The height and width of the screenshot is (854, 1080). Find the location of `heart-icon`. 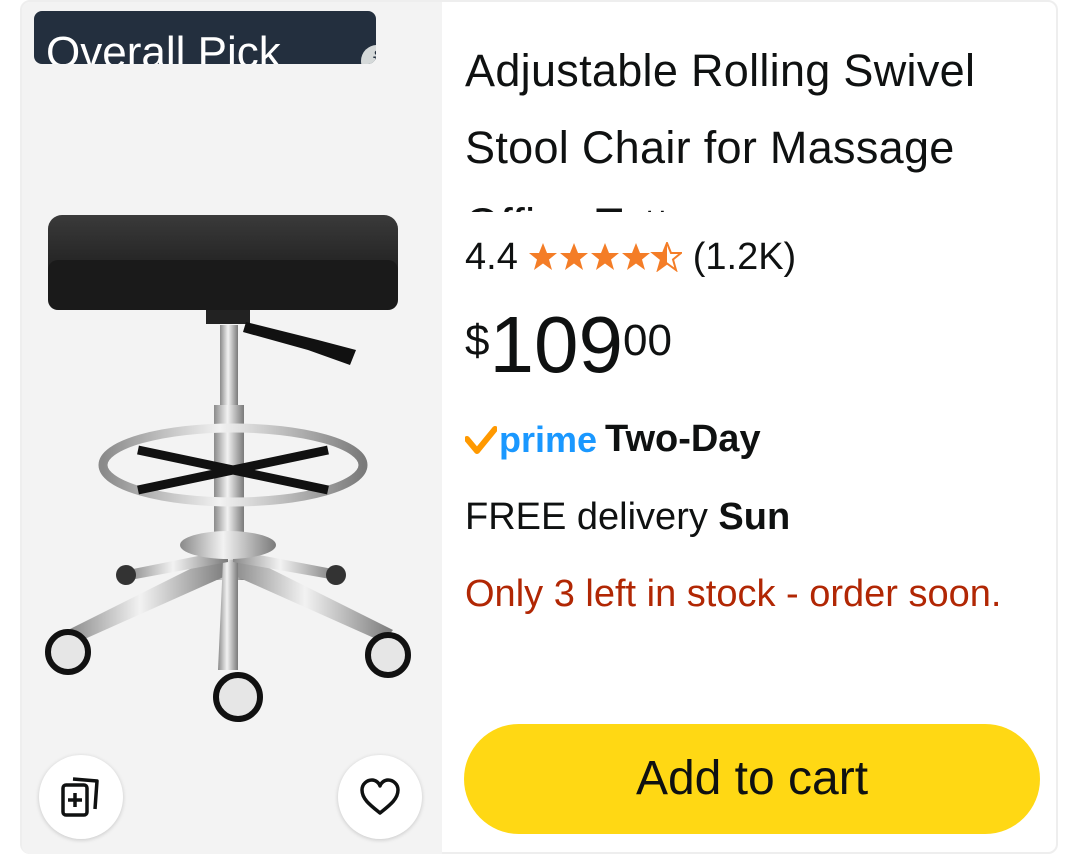

heart-icon is located at coordinates (380, 796).